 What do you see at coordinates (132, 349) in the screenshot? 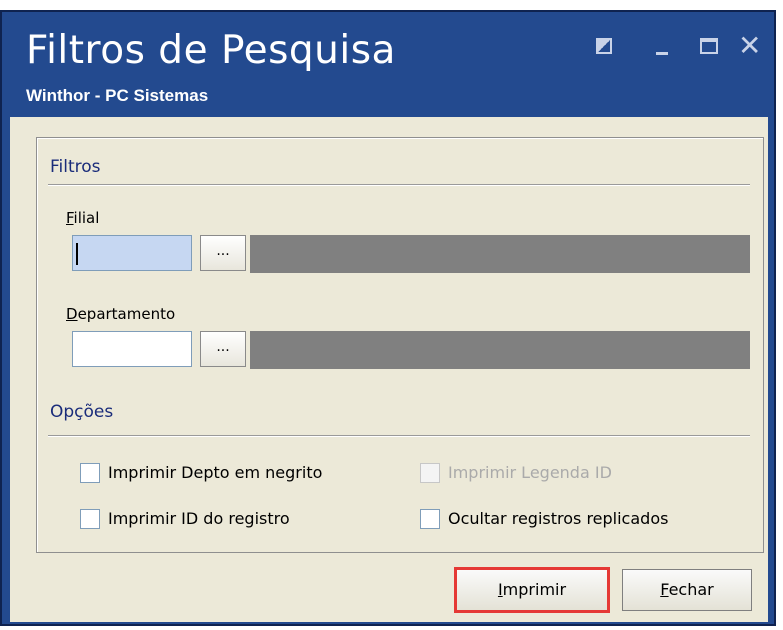
I see `departamento-input` at bounding box center [132, 349].